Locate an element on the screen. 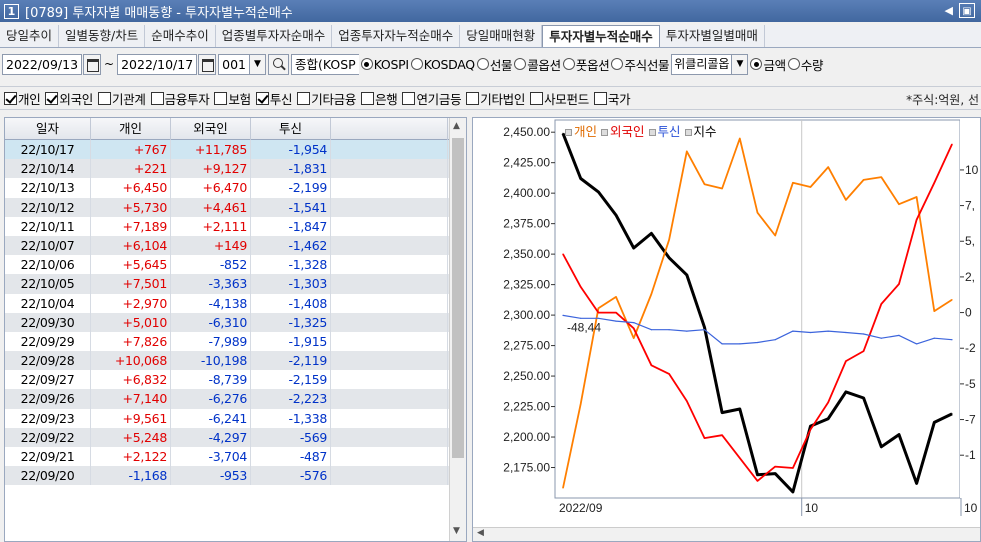  legend-item-1: 개인 is located at coordinates (586, 131).